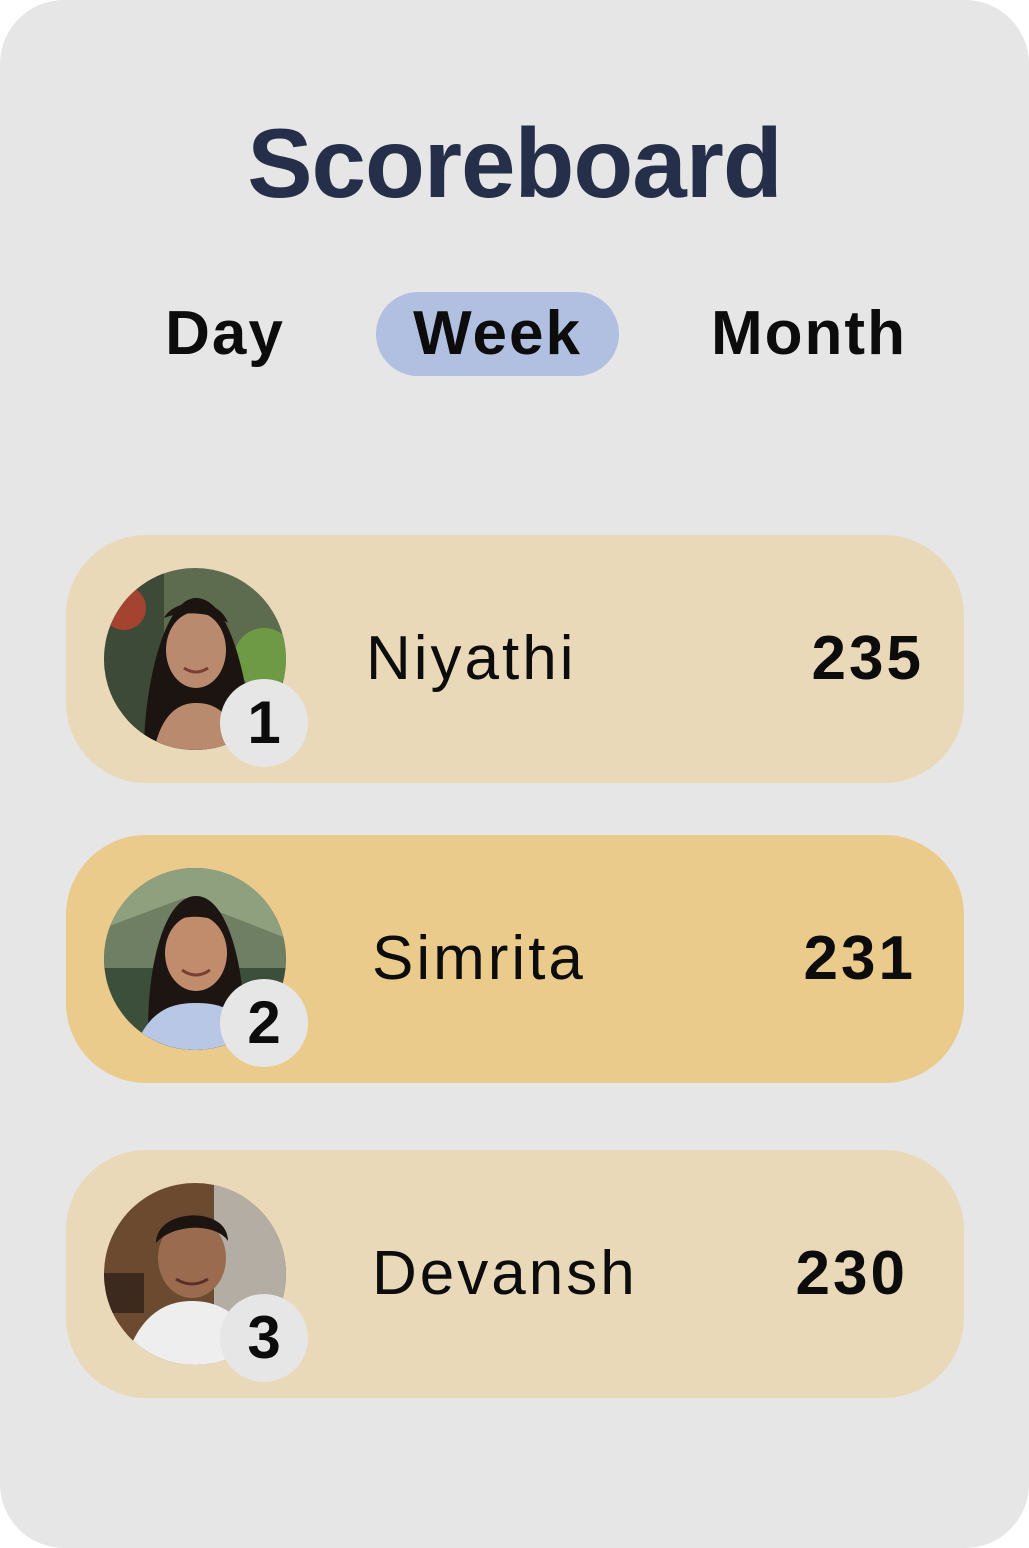  Describe the element at coordinates (264, 723) in the screenshot. I see `rank-badge: 1` at that location.